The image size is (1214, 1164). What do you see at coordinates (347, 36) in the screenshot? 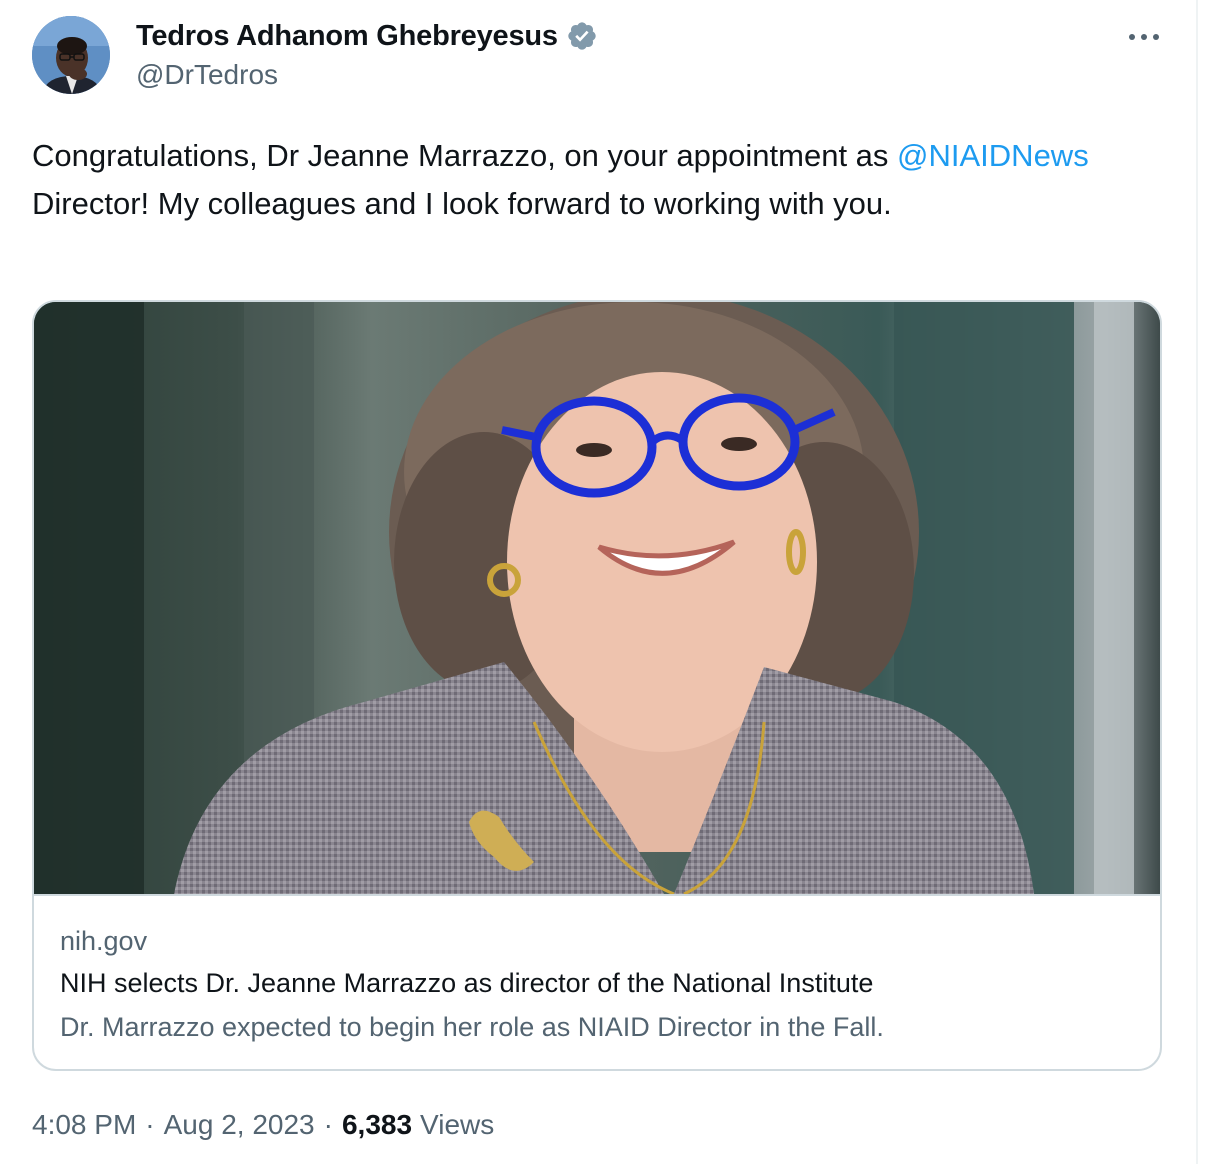
I see `author-display-name: Tedros Adhanom Ghebreyesus` at bounding box center [347, 36].